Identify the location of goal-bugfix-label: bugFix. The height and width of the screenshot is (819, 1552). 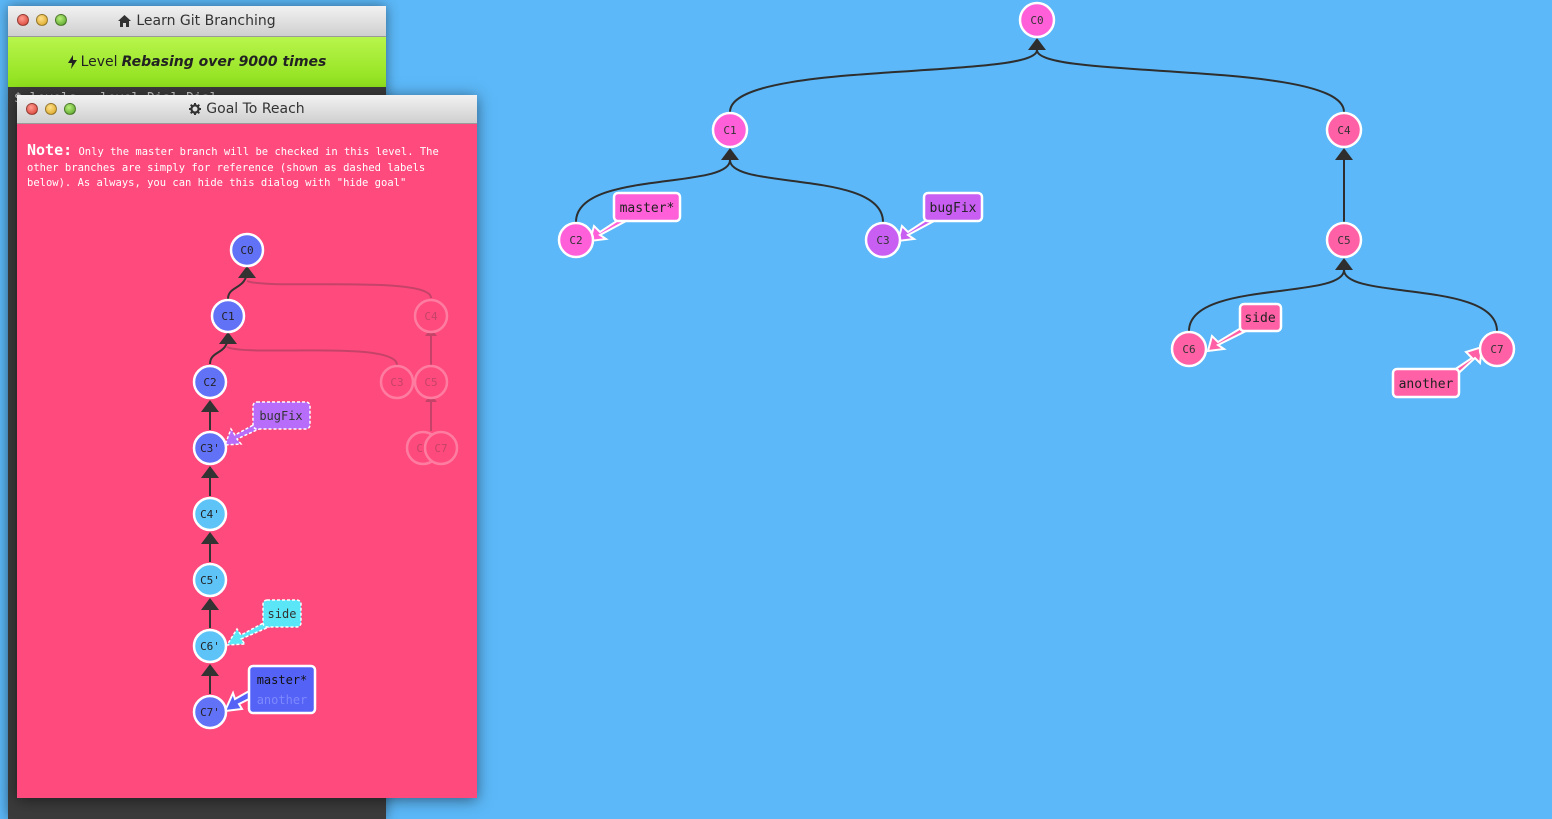
(280, 416).